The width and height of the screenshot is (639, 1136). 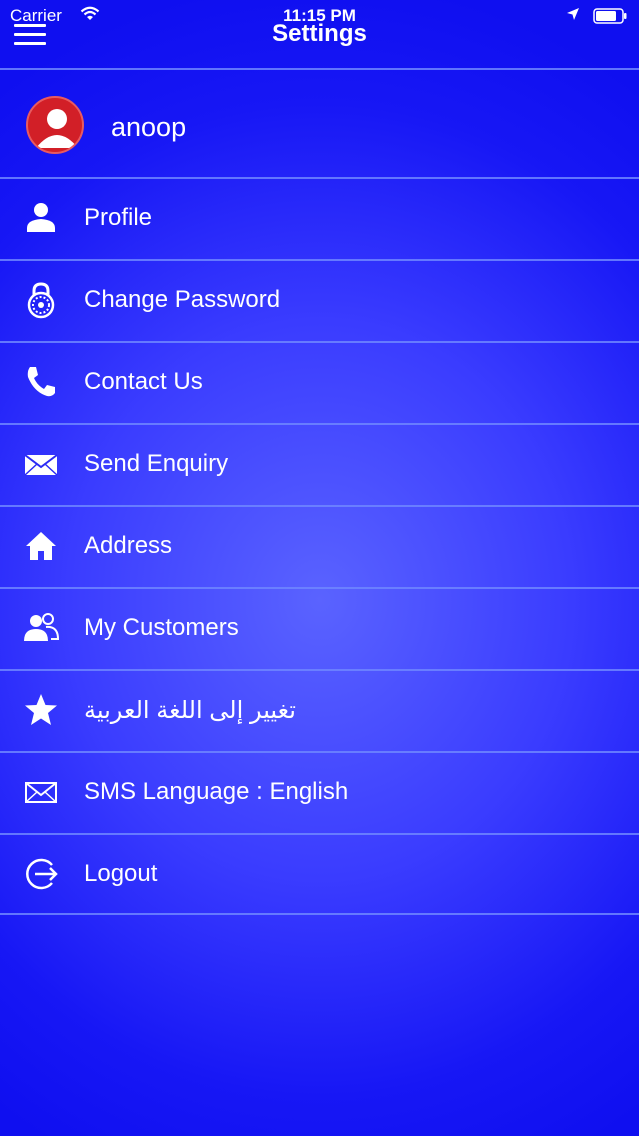 What do you see at coordinates (190, 710) in the screenshot?
I see `menu-item-label: تغيير إلى اللغة العربية` at bounding box center [190, 710].